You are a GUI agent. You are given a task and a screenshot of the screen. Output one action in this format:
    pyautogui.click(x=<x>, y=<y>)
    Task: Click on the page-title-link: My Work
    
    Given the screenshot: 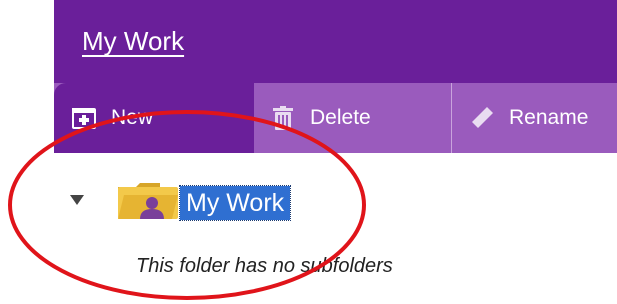 What is the action you would take?
    pyautogui.click(x=133, y=41)
    